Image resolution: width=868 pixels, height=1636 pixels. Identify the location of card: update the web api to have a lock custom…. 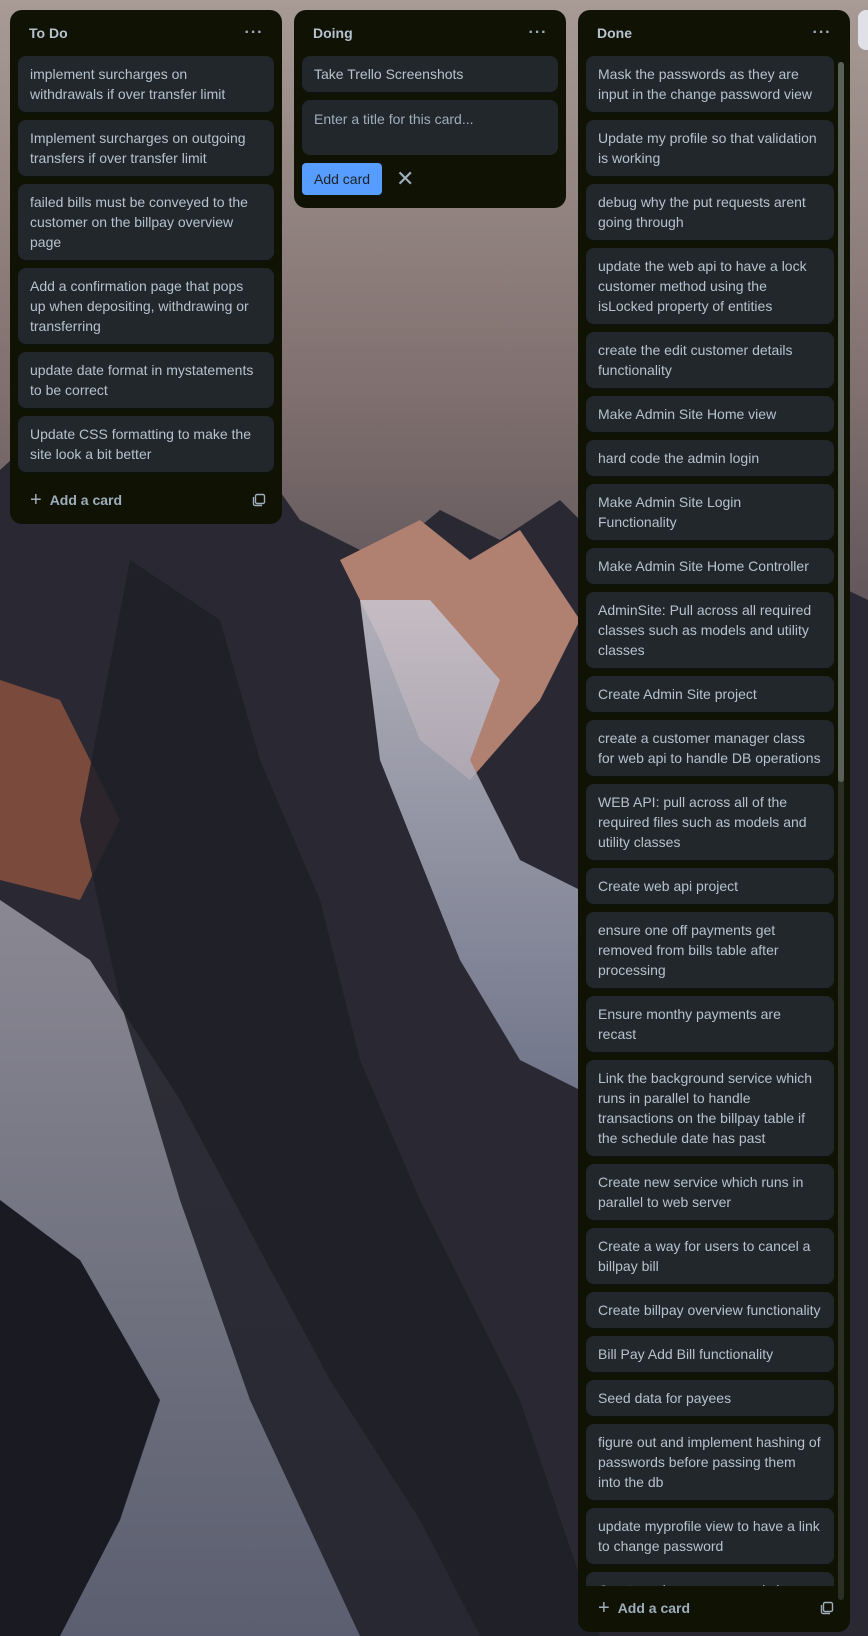
(710, 286).